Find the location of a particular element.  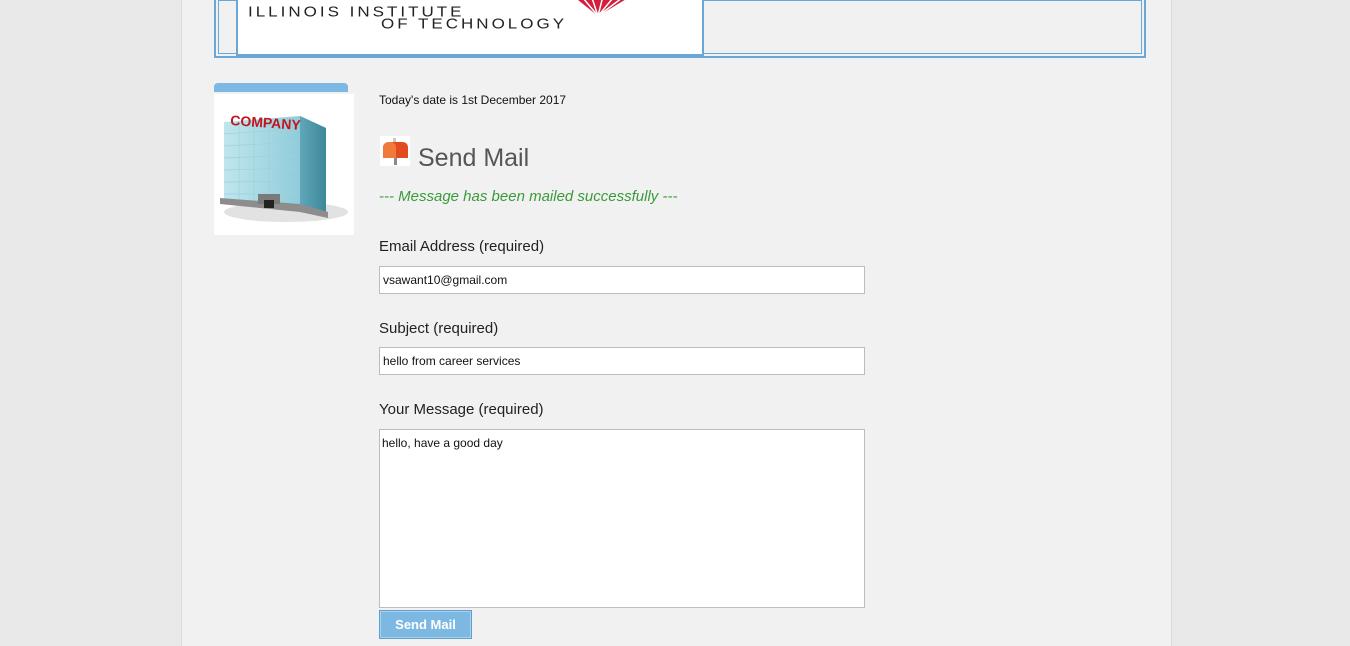

university-logo: ILLINOIS INSTITUTE OF TECHNOLOGY is located at coordinates (470, 28).